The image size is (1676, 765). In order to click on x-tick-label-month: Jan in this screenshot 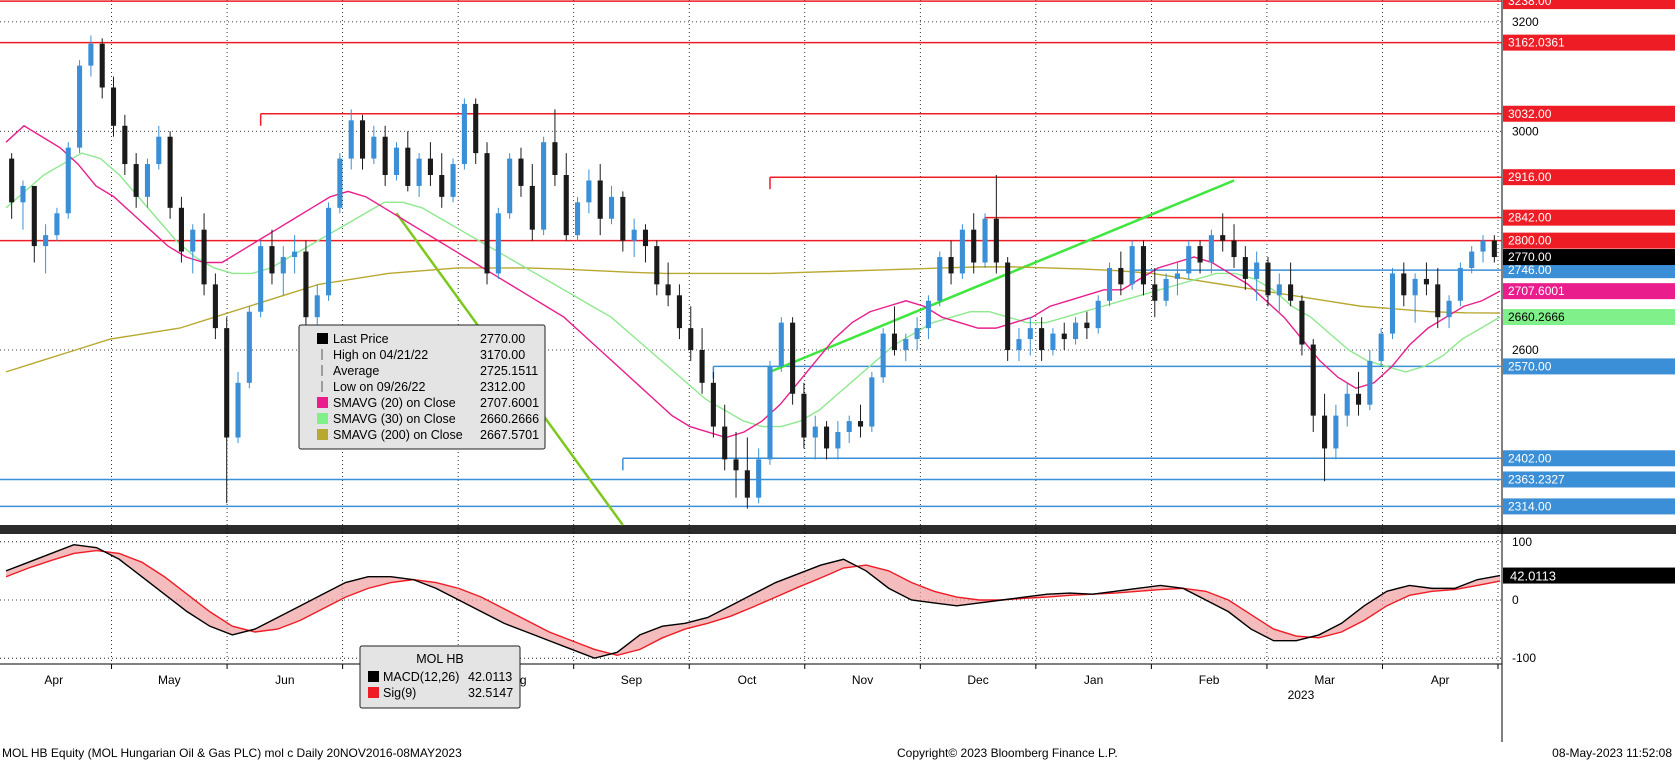, I will do `click(1093, 680)`.